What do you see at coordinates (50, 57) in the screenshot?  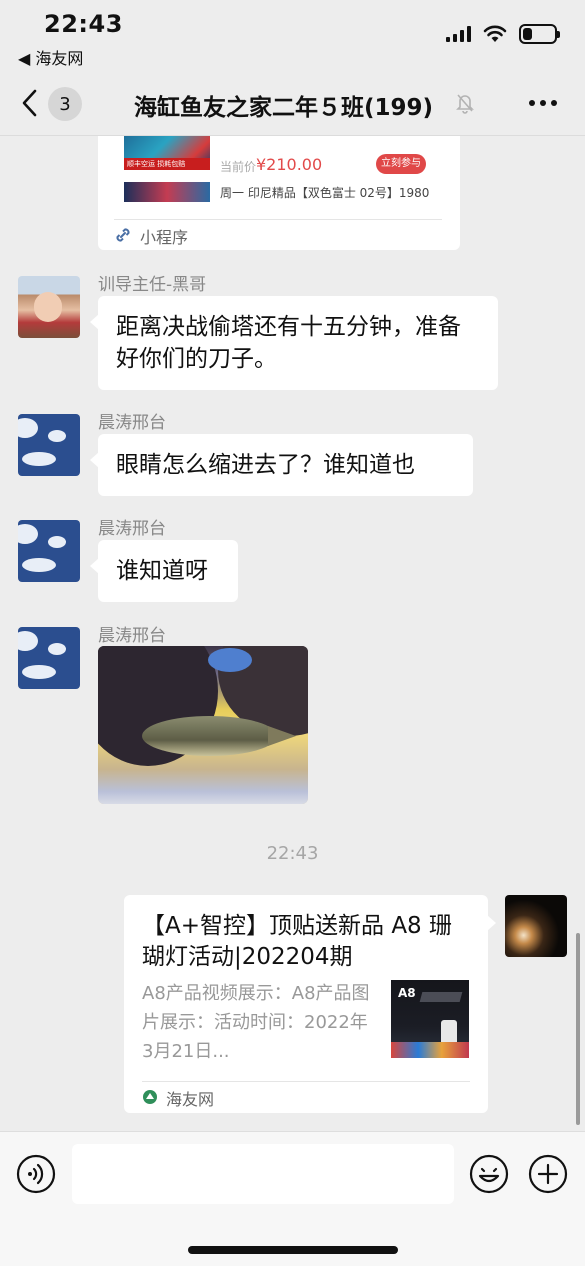 I see `back-to-app-link: ◀ 海友网` at bounding box center [50, 57].